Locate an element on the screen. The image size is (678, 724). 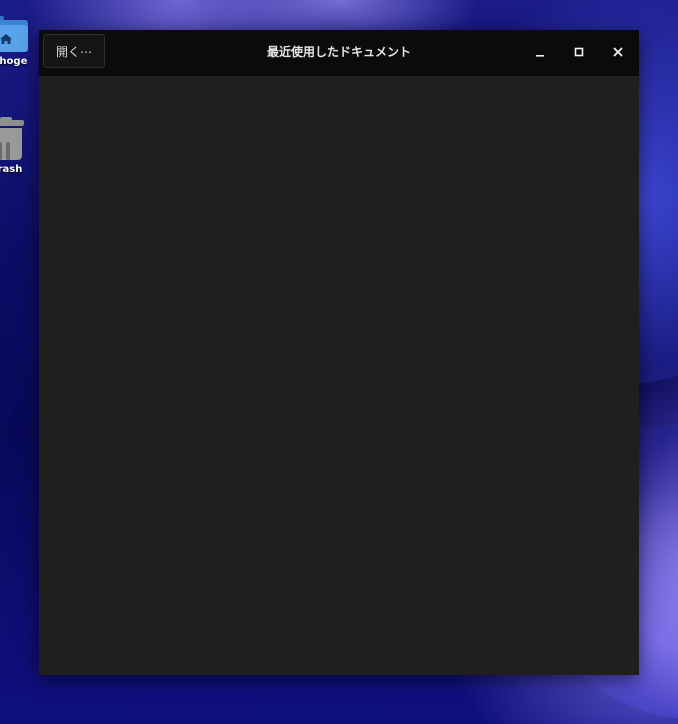
close-button is located at coordinates (618, 52).